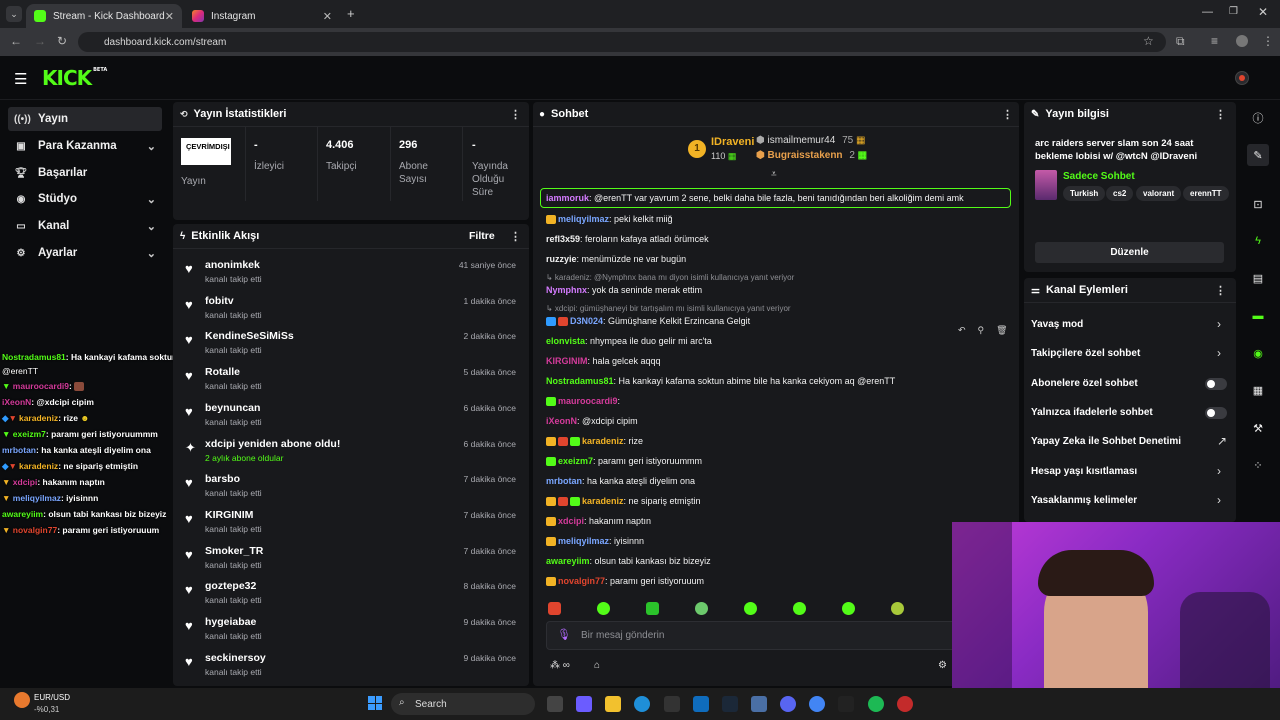 This screenshot has height=720, width=1280. Describe the element at coordinates (575, 461) in the screenshot. I see `chat-username: exeizm7` at that location.